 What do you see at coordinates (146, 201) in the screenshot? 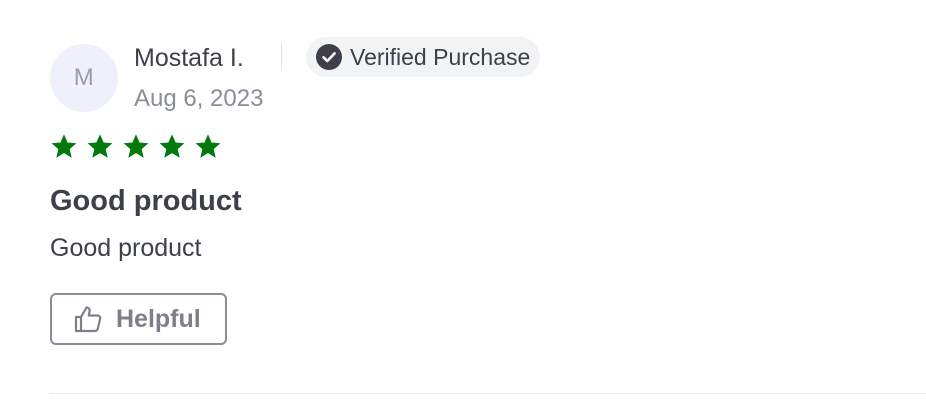
I see `review-title: Good product` at bounding box center [146, 201].